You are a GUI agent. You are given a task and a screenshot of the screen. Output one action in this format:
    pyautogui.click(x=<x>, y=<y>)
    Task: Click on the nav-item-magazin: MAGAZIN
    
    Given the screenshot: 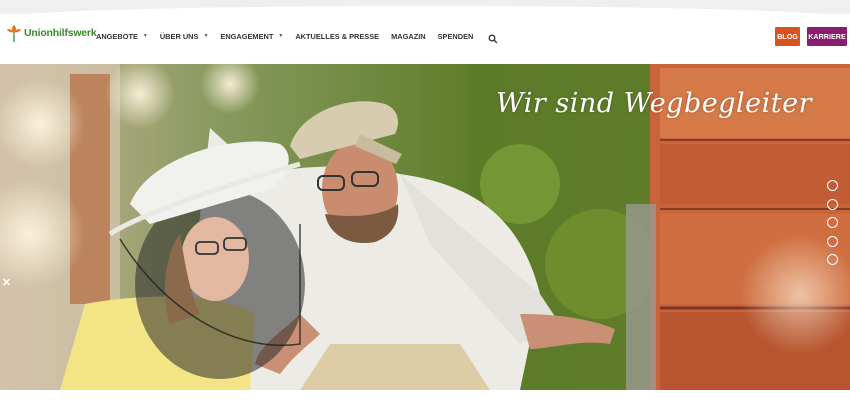 What is the action you would take?
    pyautogui.click(x=408, y=36)
    